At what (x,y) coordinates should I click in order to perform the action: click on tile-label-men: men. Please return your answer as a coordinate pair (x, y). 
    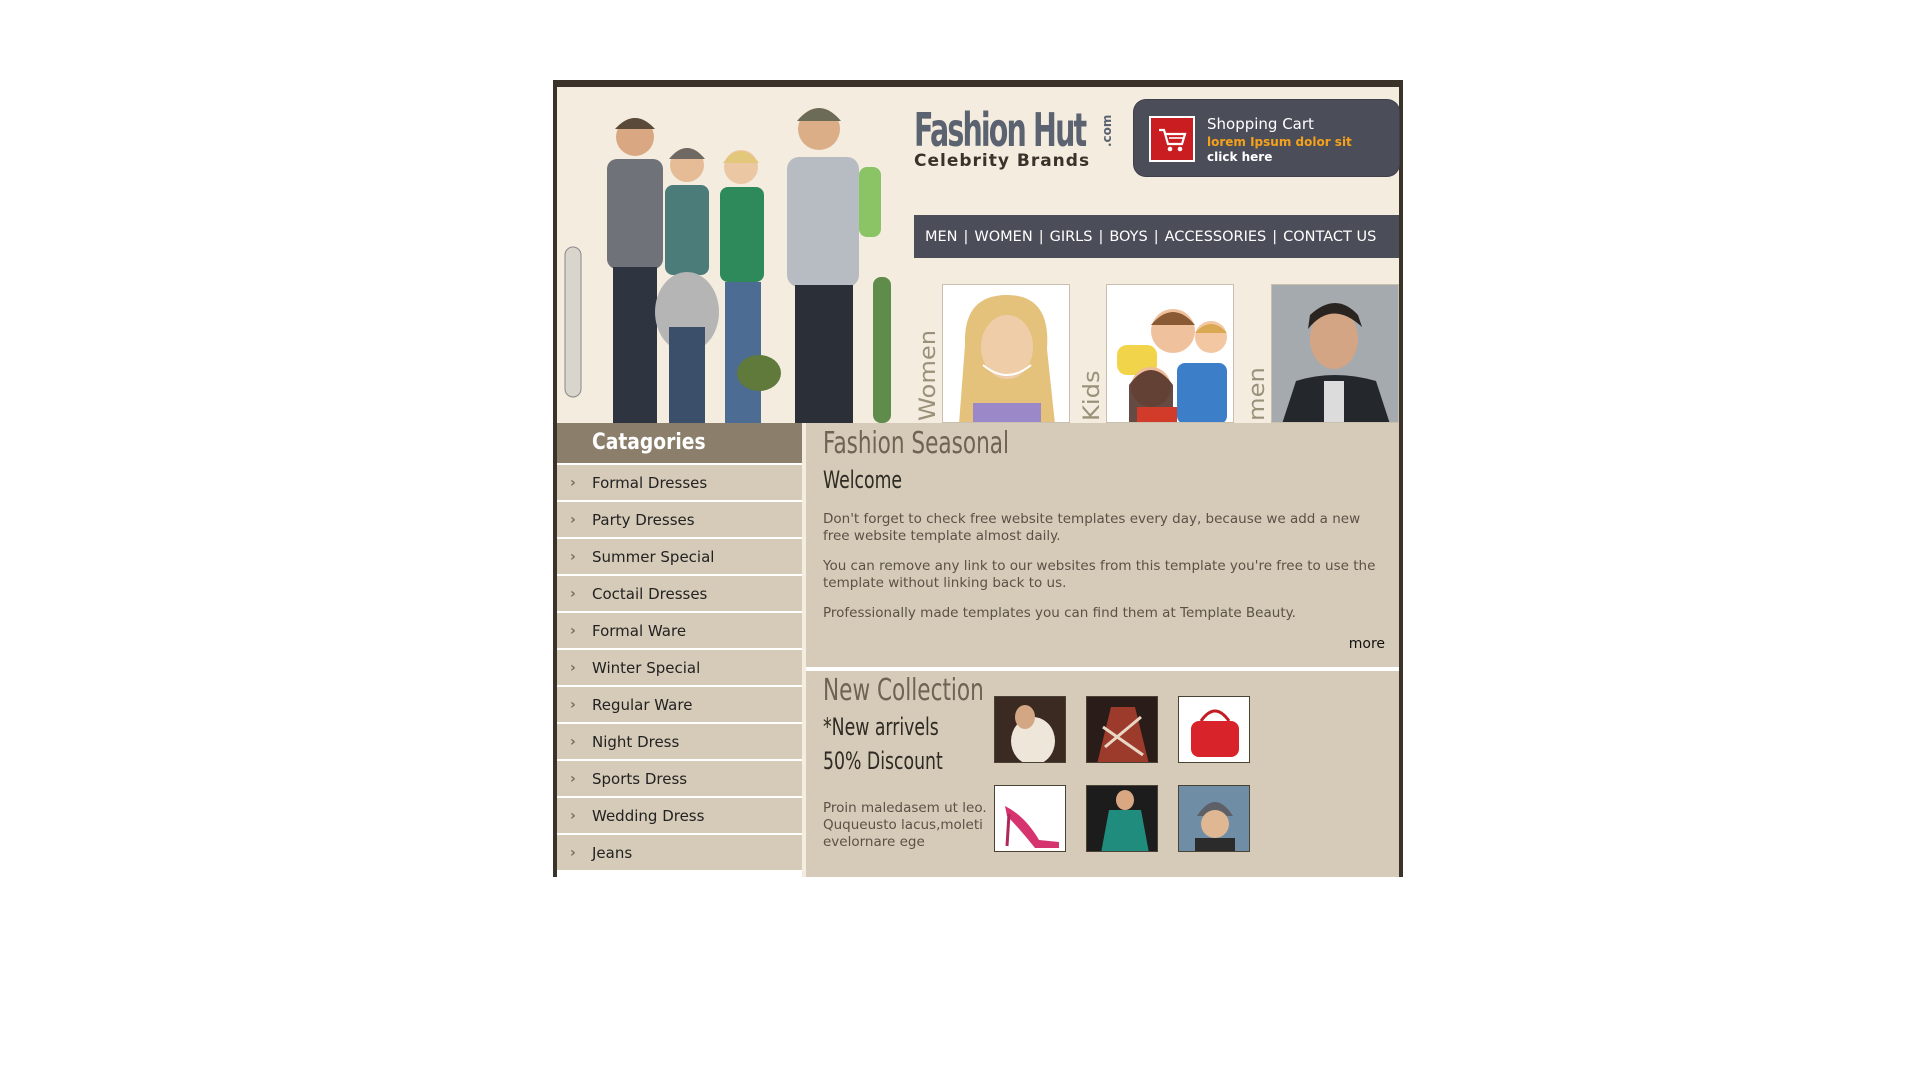
    Looking at the image, I should click on (1257, 394).